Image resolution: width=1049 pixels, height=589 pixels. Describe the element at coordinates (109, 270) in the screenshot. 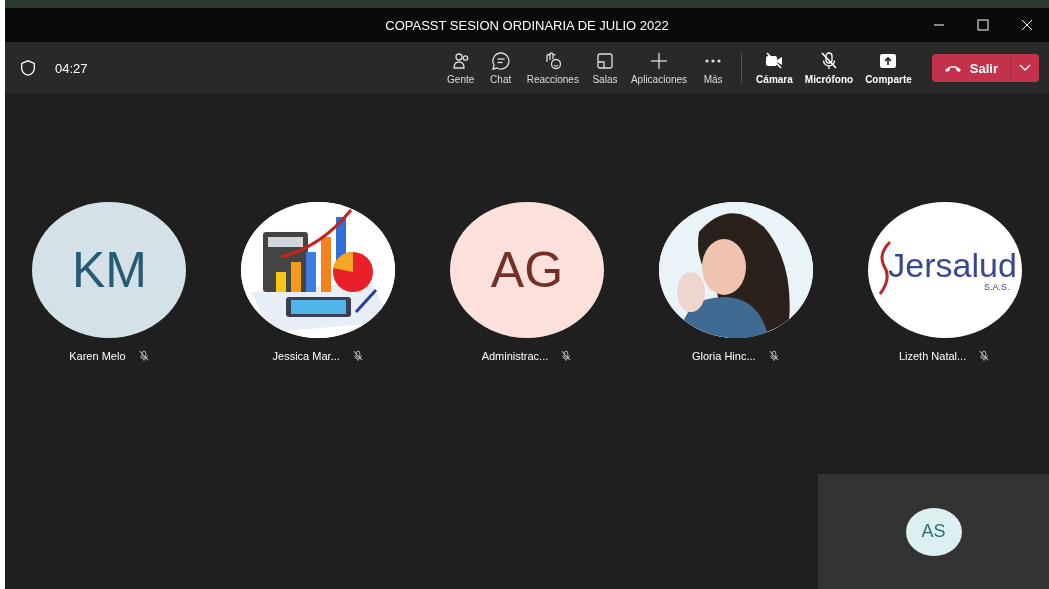

I see `avatar: KM` at that location.